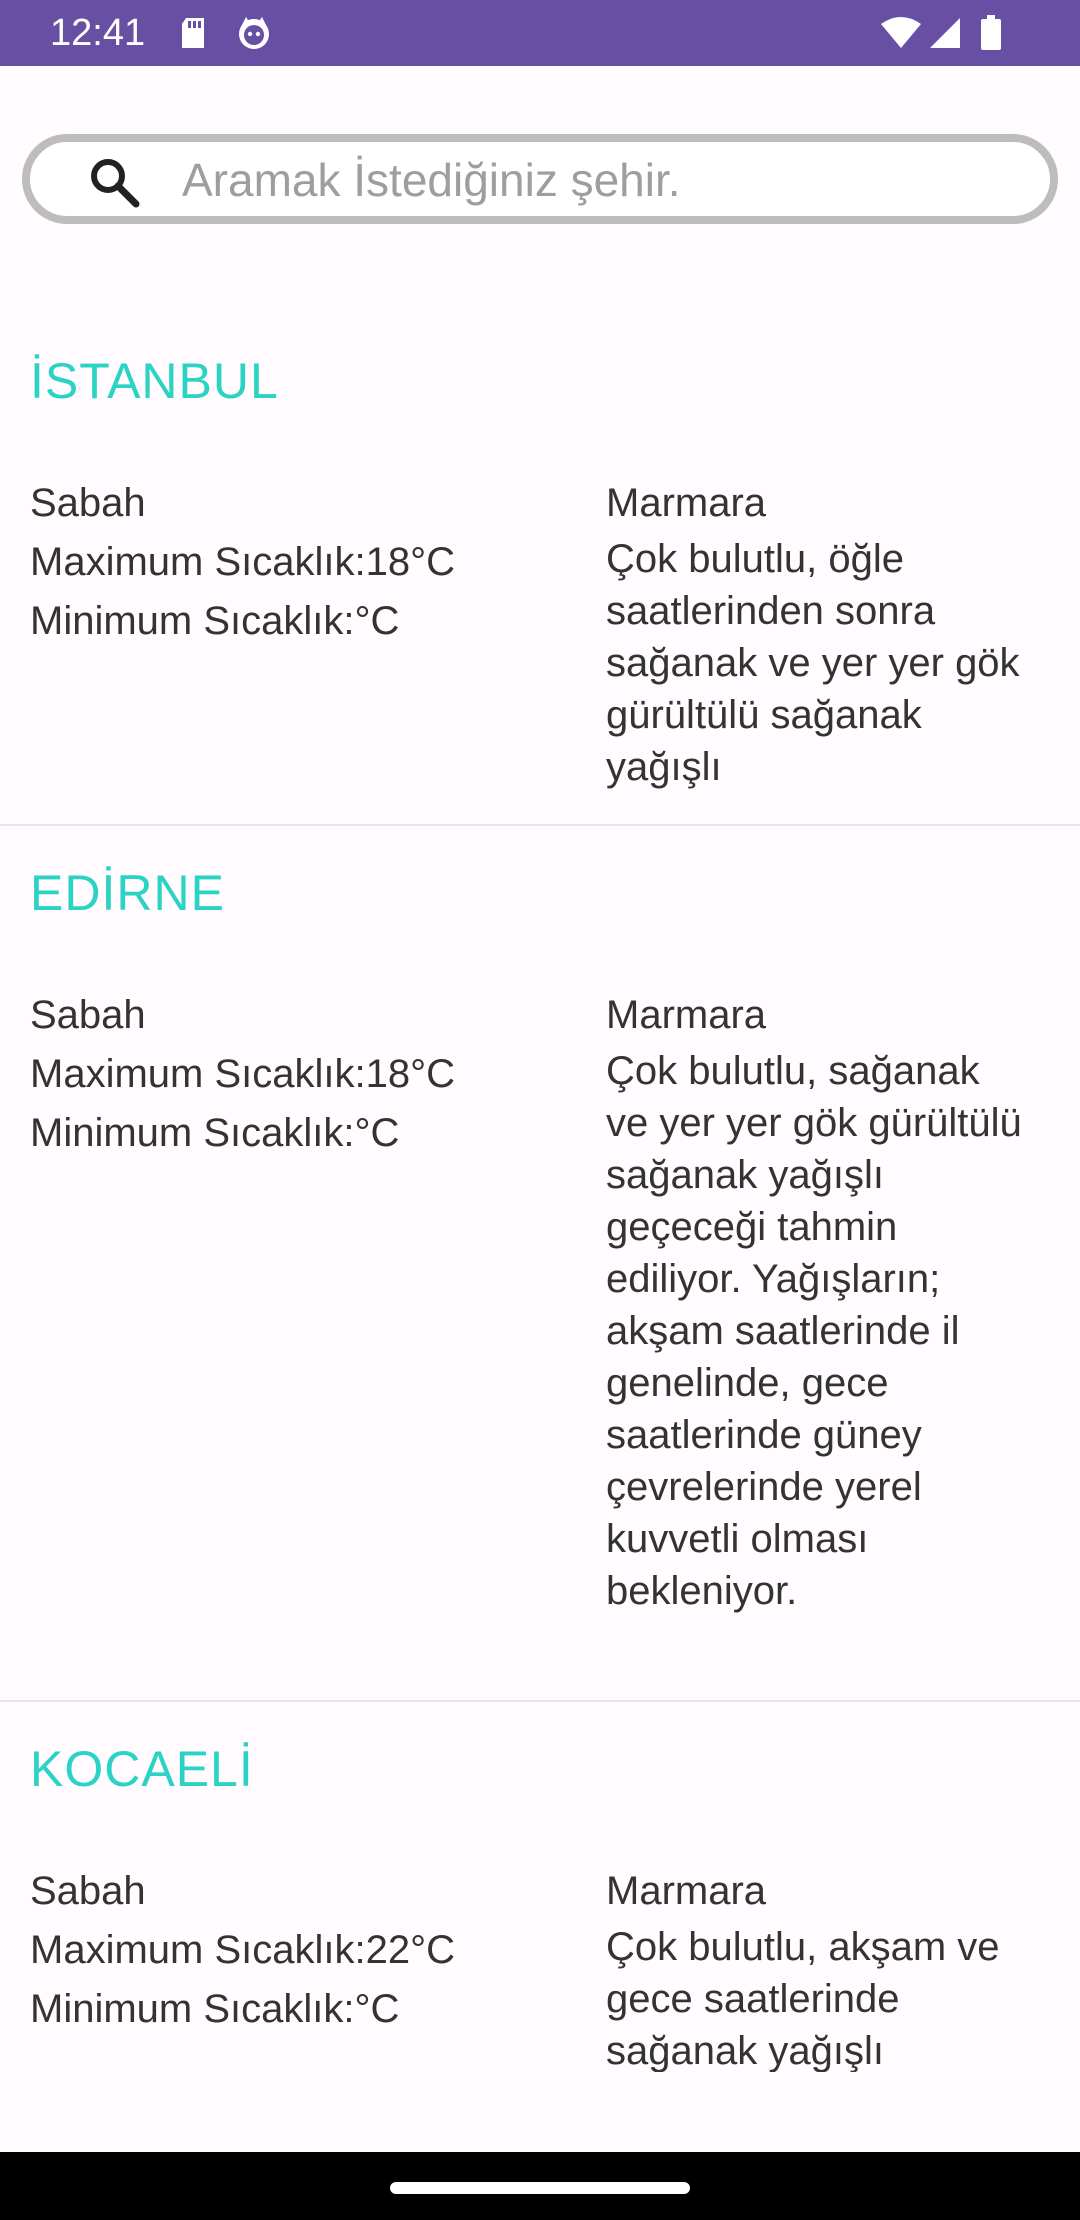  What do you see at coordinates (540, 33) in the screenshot?
I see `status-bar: 12:41` at bounding box center [540, 33].